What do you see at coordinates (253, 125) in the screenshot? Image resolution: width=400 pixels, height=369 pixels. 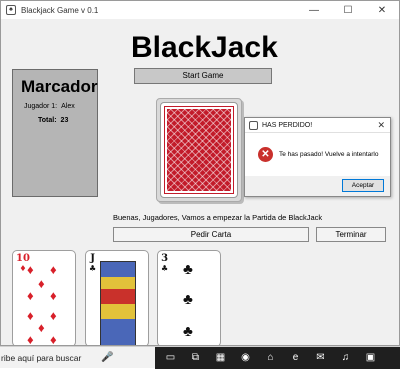 I see `dialog-app-icon` at bounding box center [253, 125].